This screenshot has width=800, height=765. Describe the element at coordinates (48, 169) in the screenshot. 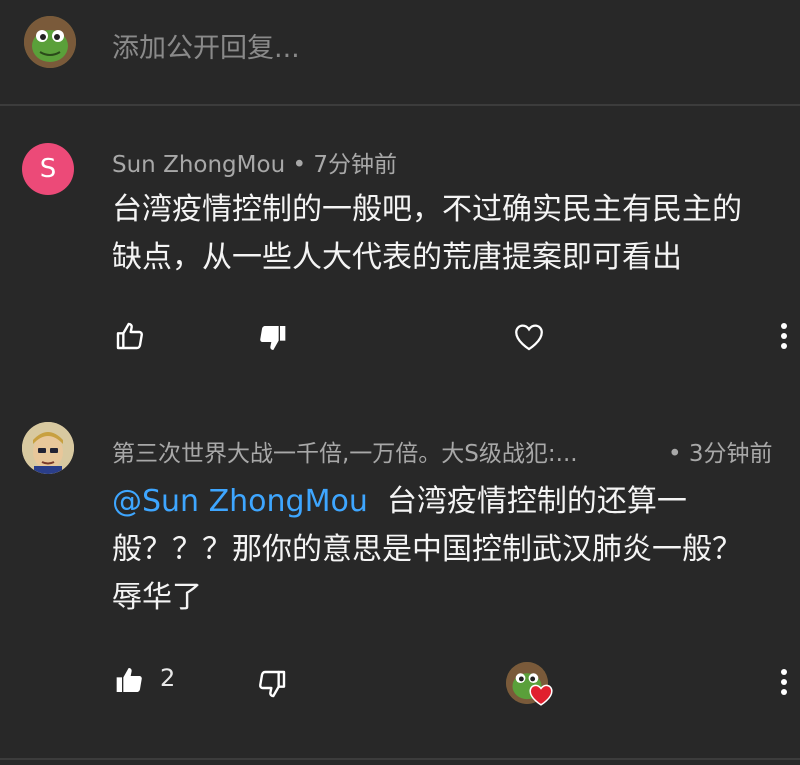

I see `avatar: S` at that location.